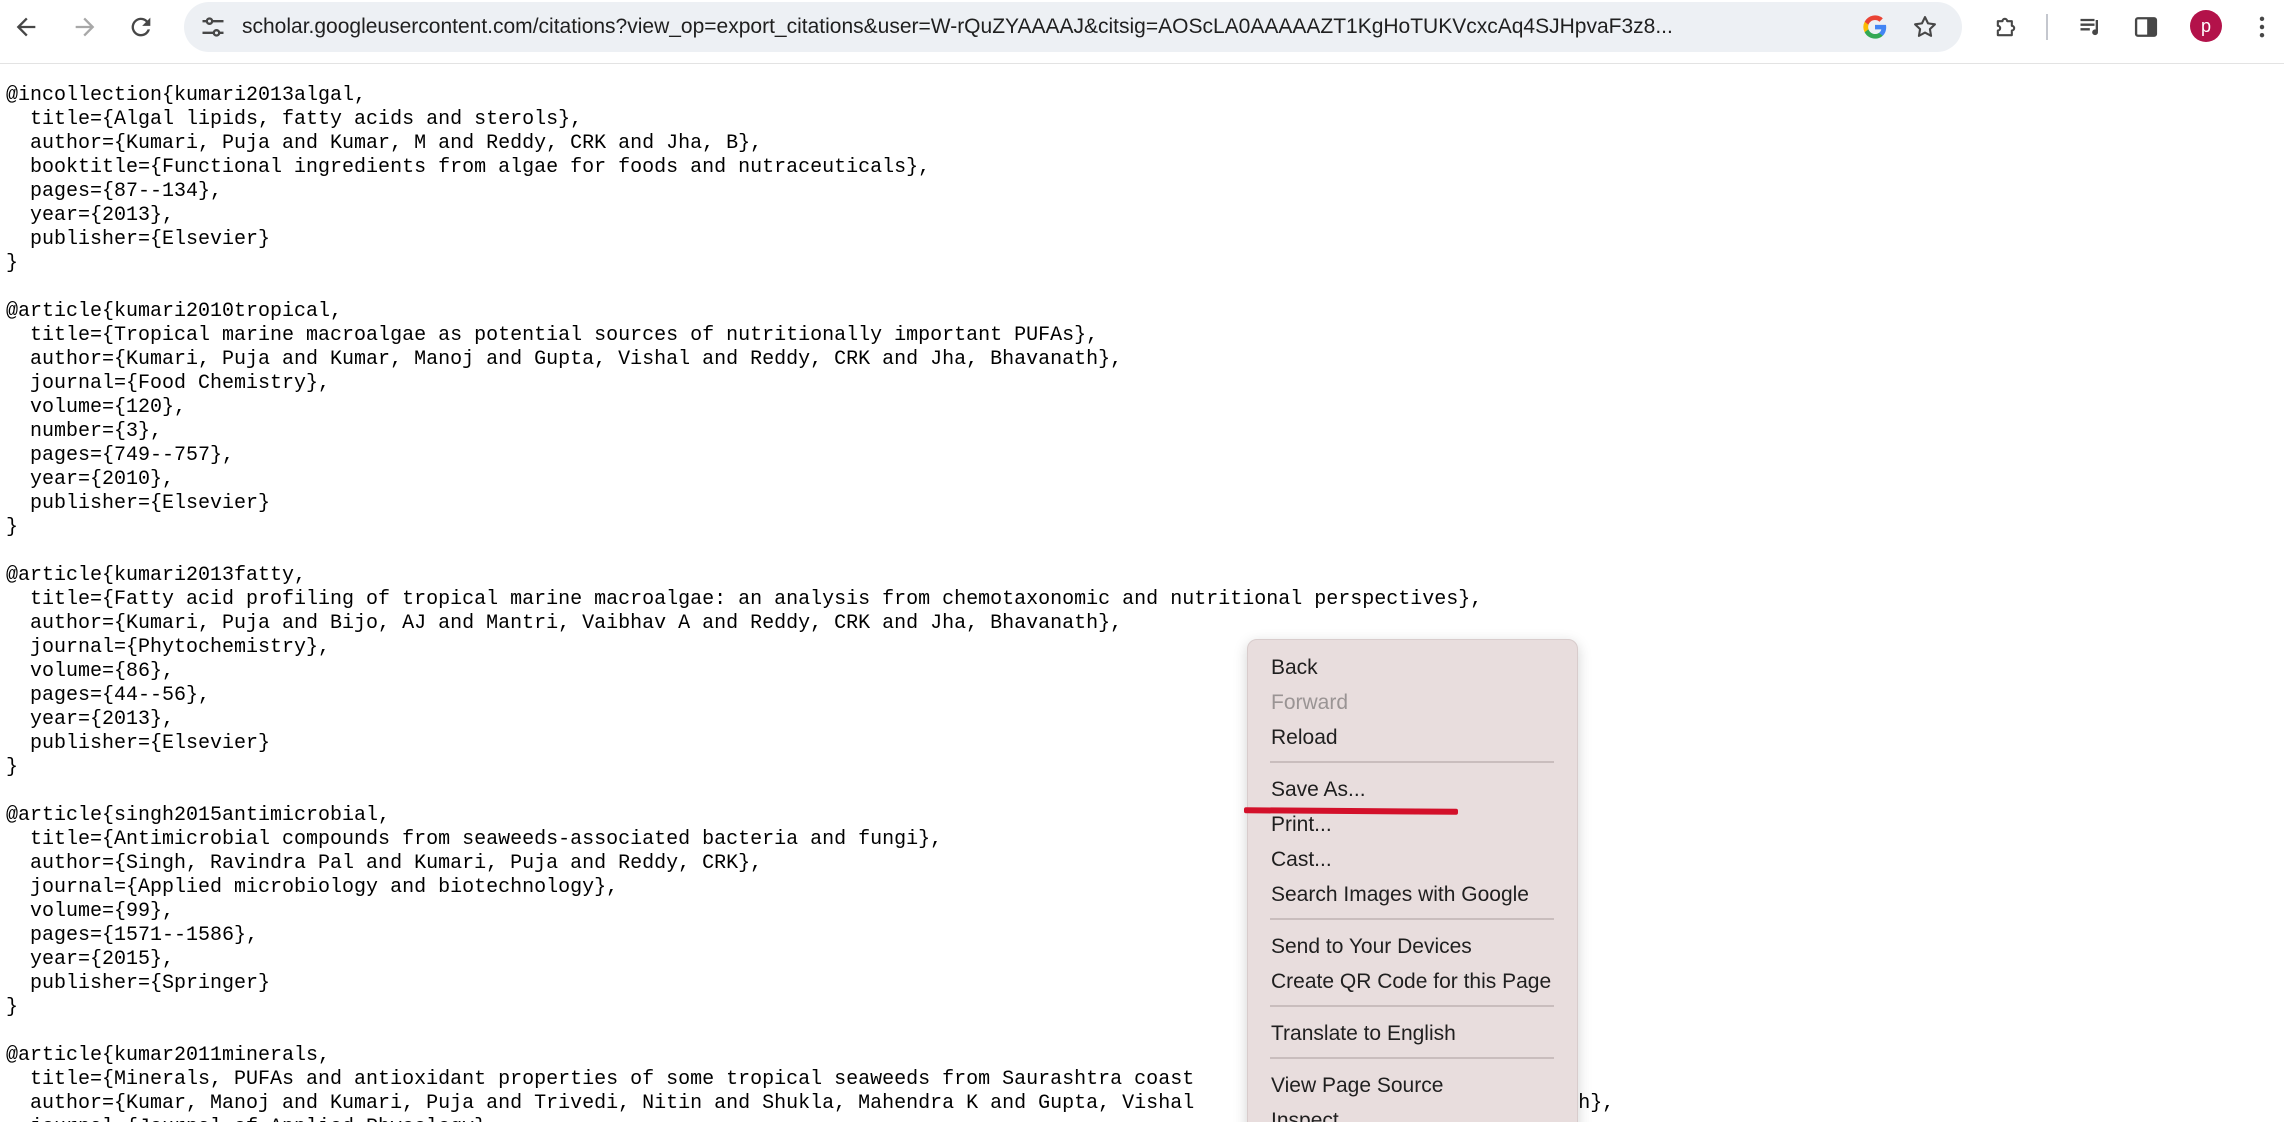 The width and height of the screenshot is (2284, 1122). I want to click on chrome-menu-button, so click(2262, 27).